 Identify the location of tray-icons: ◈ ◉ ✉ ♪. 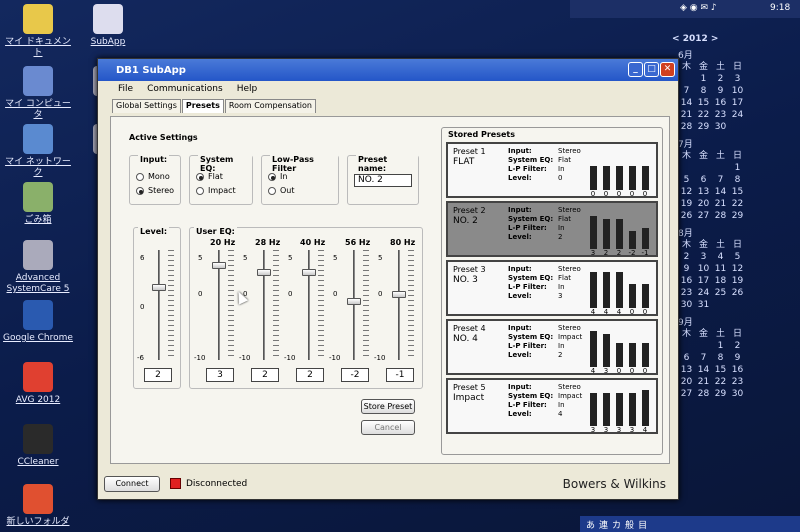
(698, 8).